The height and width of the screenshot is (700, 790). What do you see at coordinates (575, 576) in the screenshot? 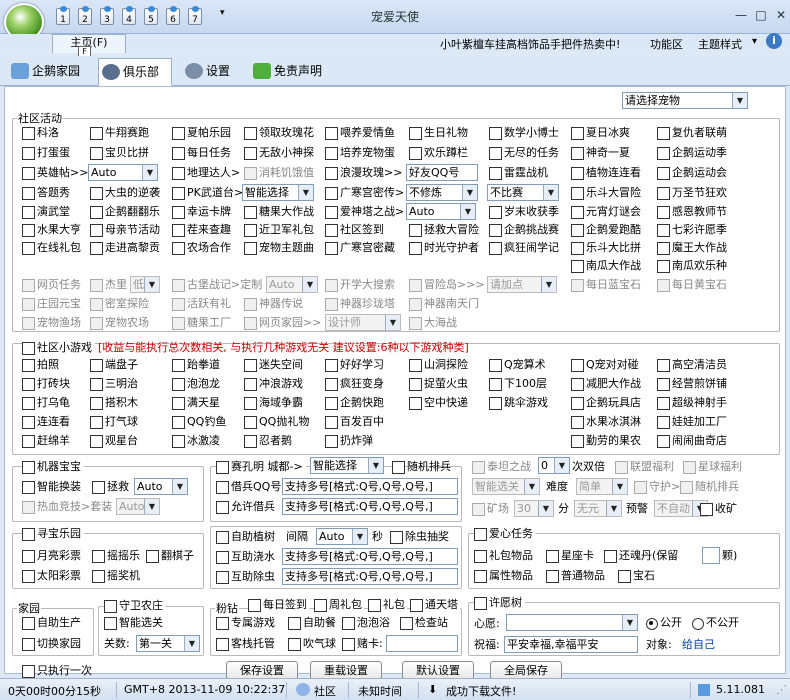
I see `normal-item-checkbox: 普通物品` at bounding box center [575, 576].